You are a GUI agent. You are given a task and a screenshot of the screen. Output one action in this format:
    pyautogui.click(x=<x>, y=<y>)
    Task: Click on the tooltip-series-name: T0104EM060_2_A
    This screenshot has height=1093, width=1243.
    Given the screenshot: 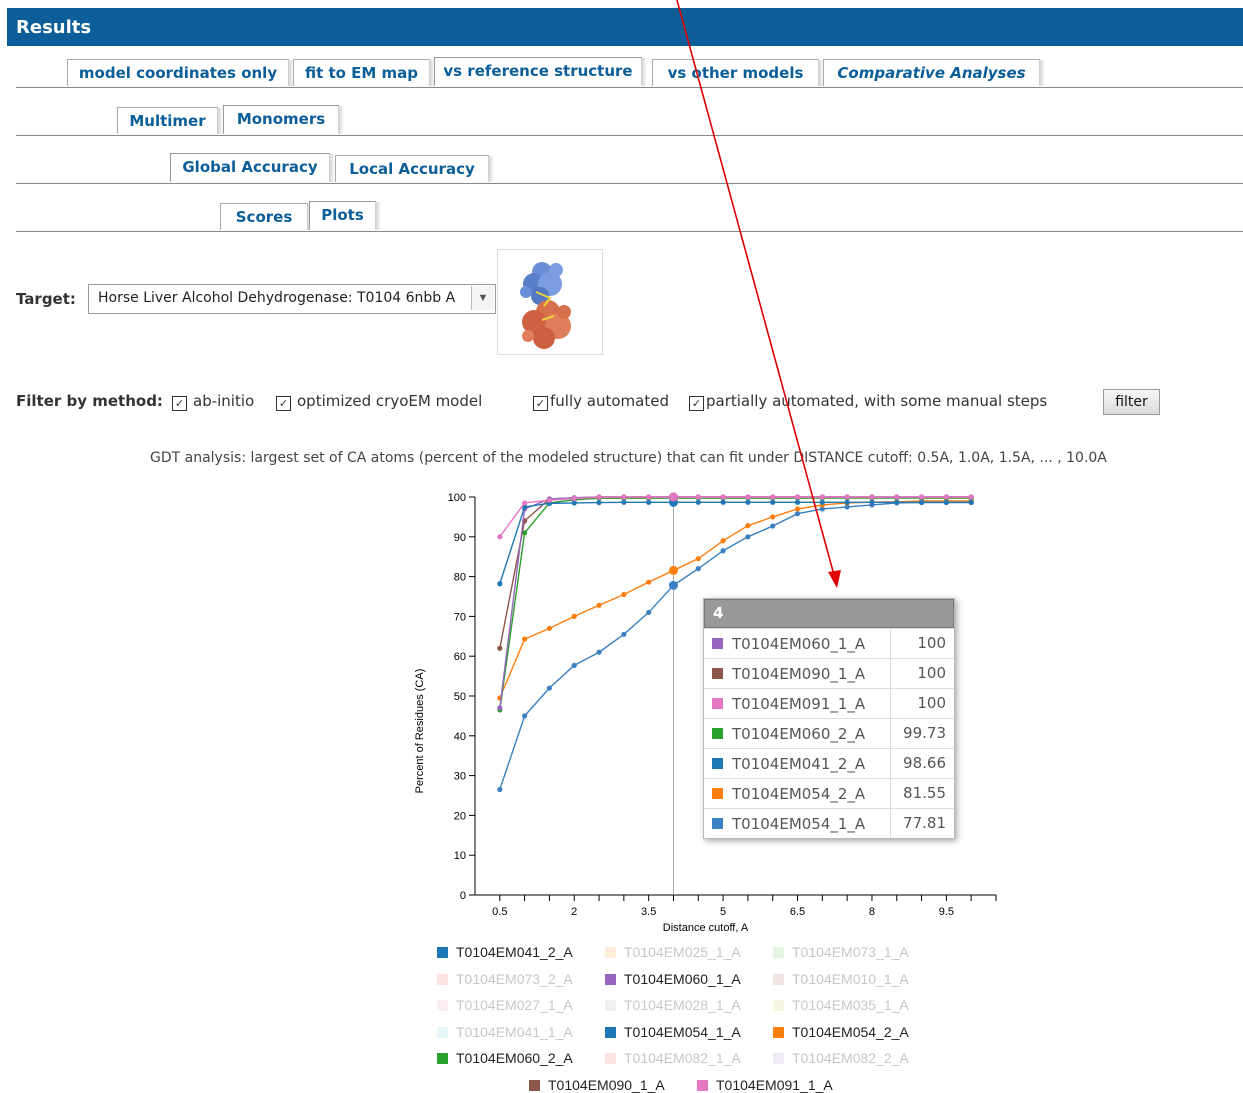 What is the action you would take?
    pyautogui.click(x=799, y=734)
    